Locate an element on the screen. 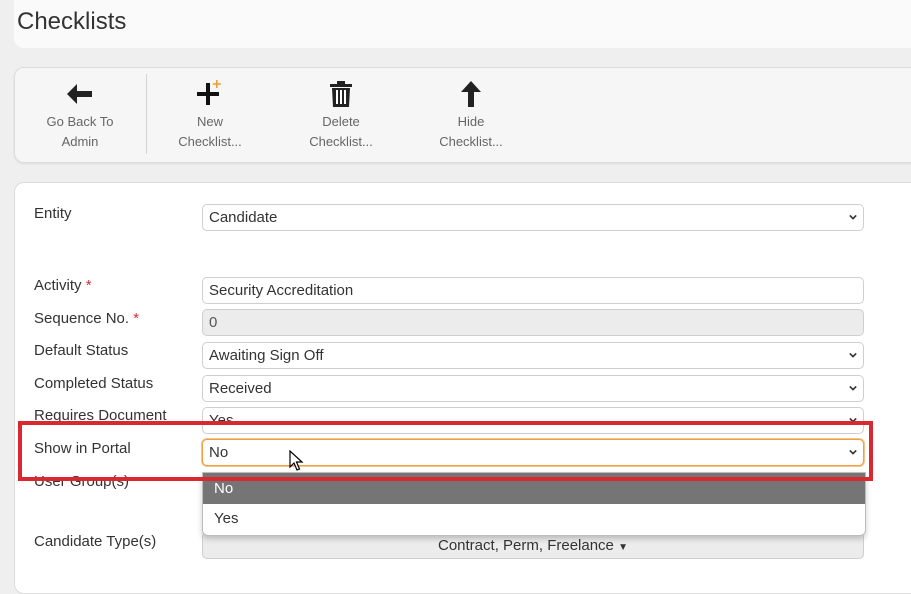 Image resolution: width=911 pixels, height=594 pixels. go-back-label: Go Back To Admin is located at coordinates (80, 131).